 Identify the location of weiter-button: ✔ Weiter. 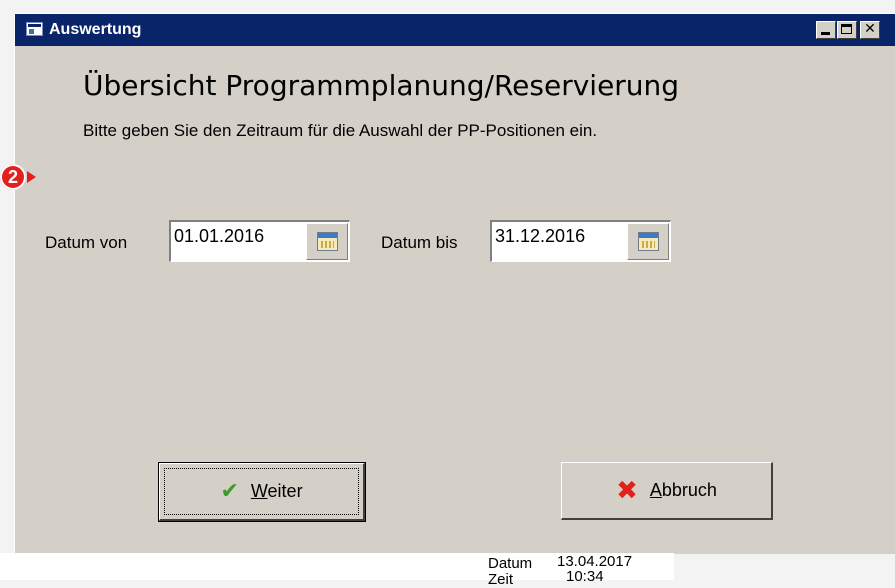
(262, 492).